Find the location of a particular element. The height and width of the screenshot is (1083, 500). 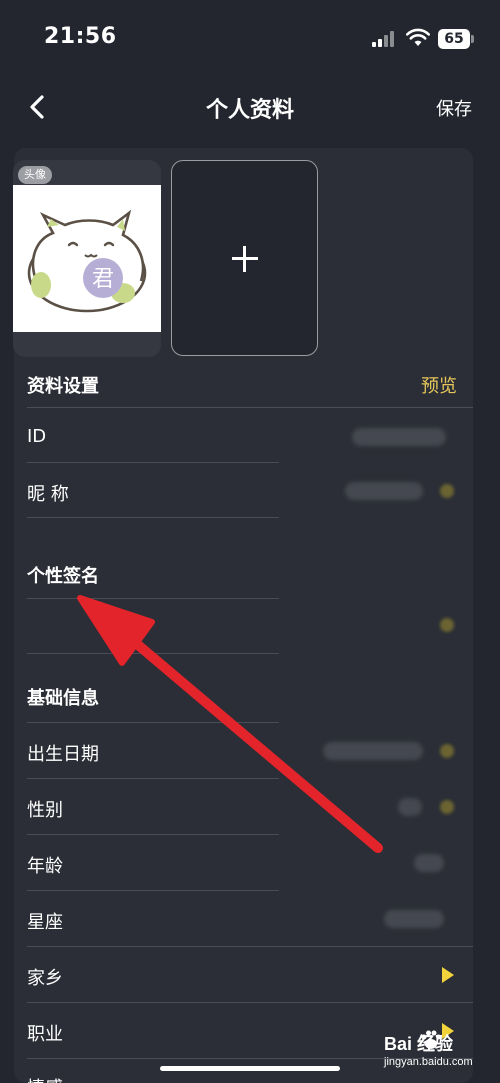

add-photo-button is located at coordinates (244, 258).